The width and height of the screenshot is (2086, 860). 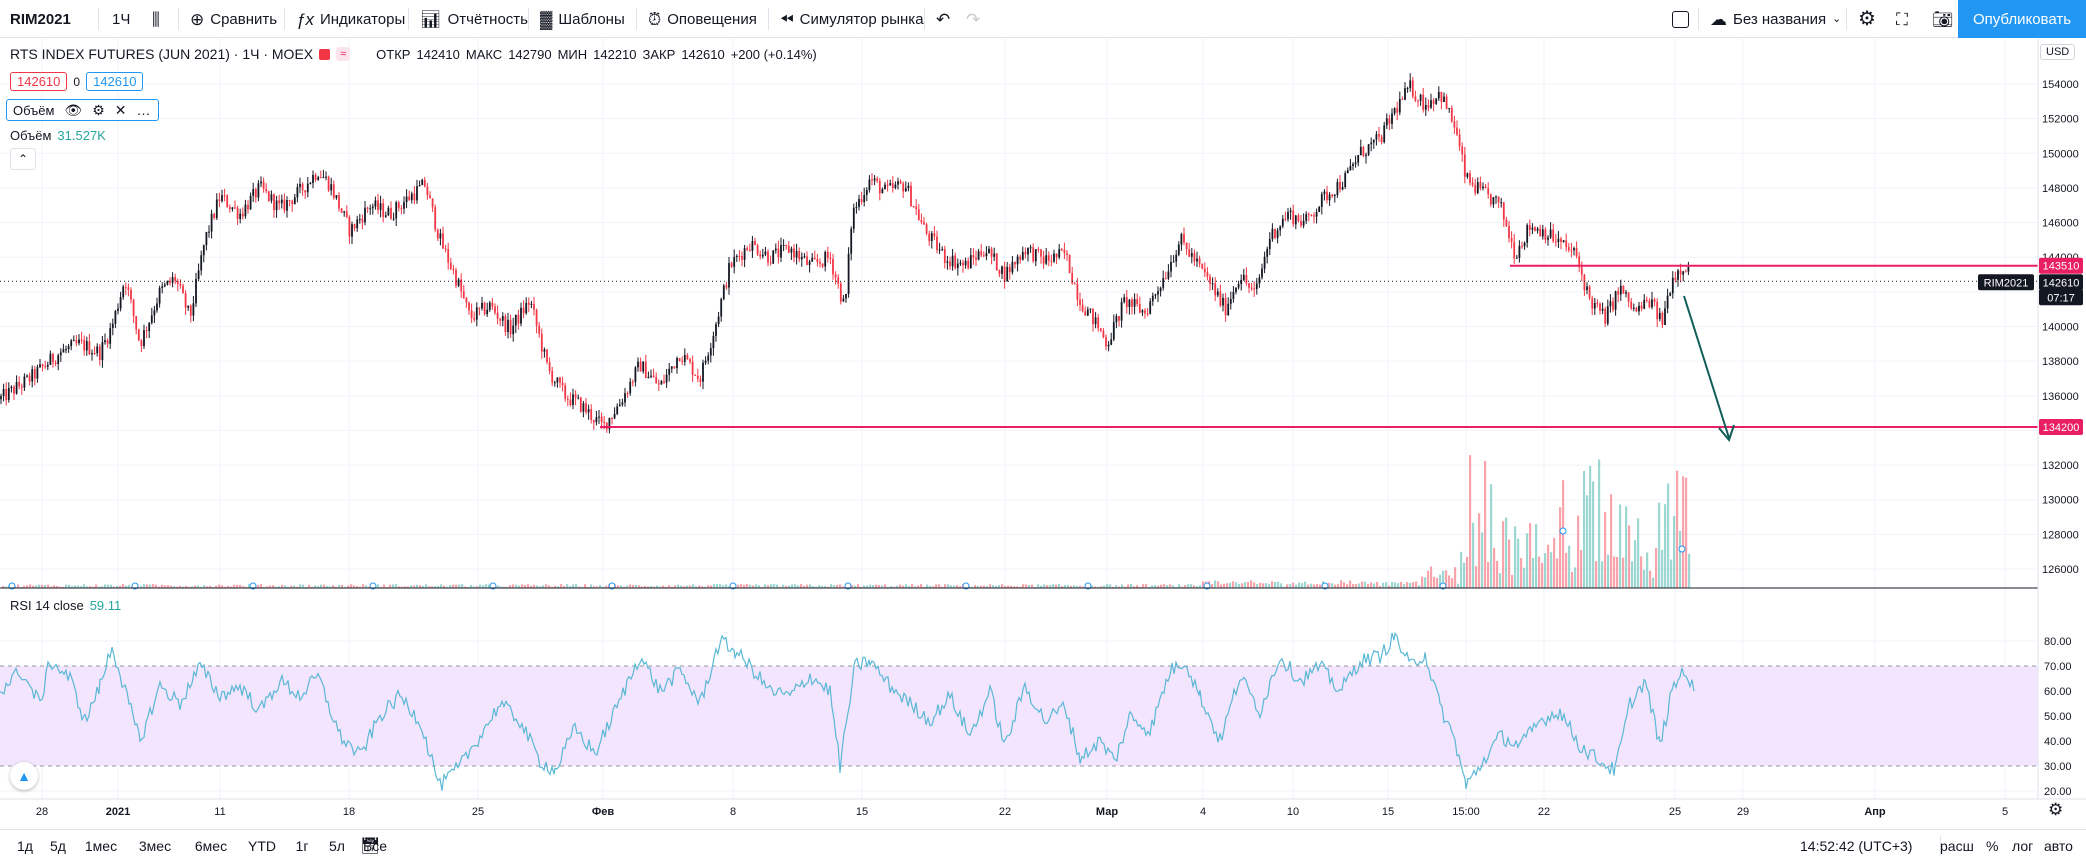 What do you see at coordinates (121, 110) in the screenshot?
I see `close-icon: ✕` at bounding box center [121, 110].